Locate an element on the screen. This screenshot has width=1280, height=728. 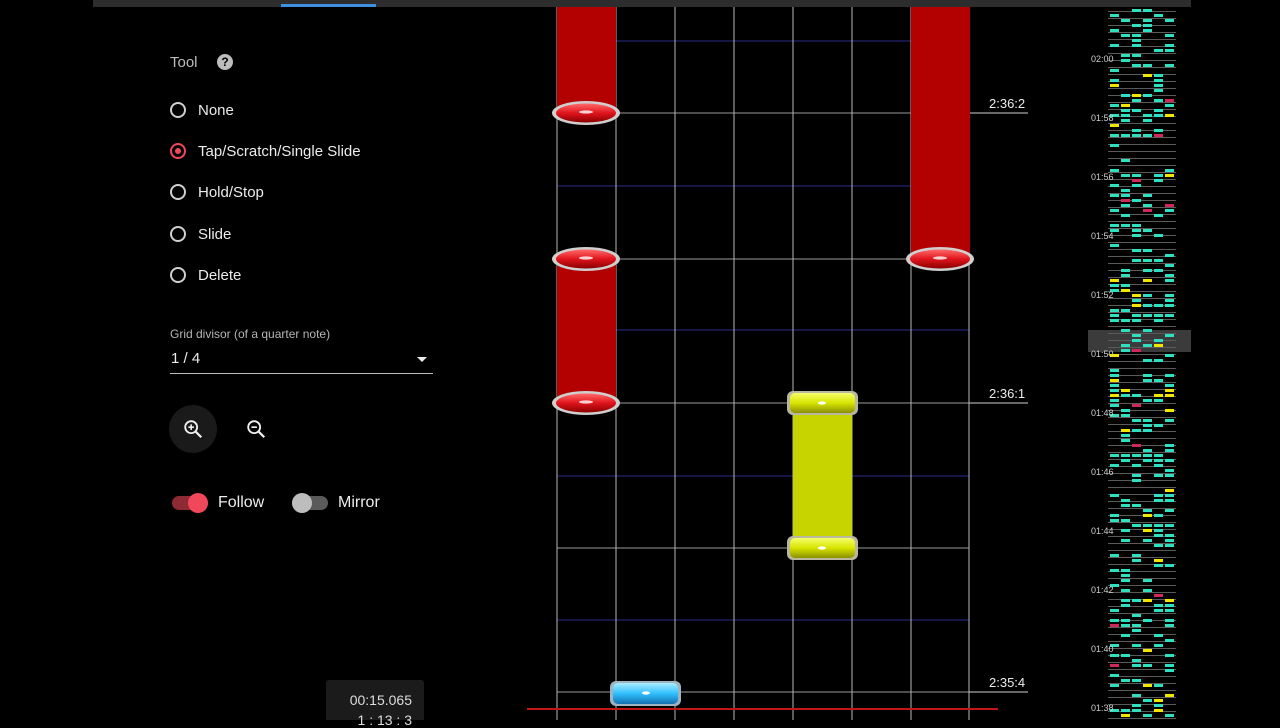
follow-toggle-knob is located at coordinates (198, 503).